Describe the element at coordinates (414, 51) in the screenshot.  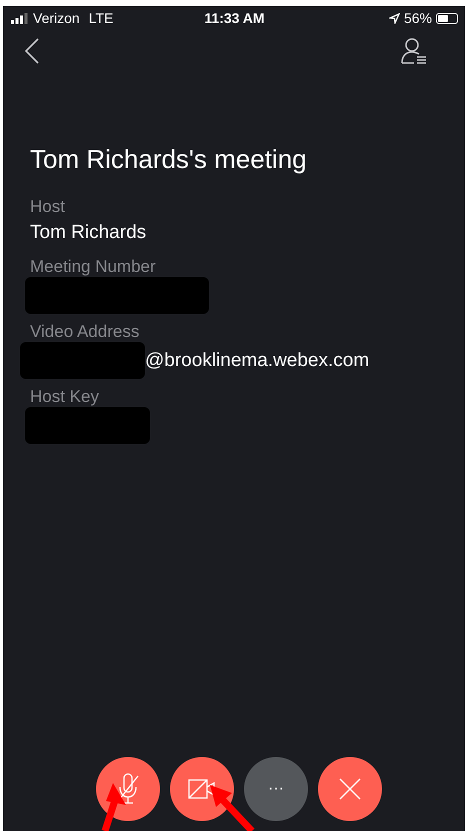
I see `participants-icon` at that location.